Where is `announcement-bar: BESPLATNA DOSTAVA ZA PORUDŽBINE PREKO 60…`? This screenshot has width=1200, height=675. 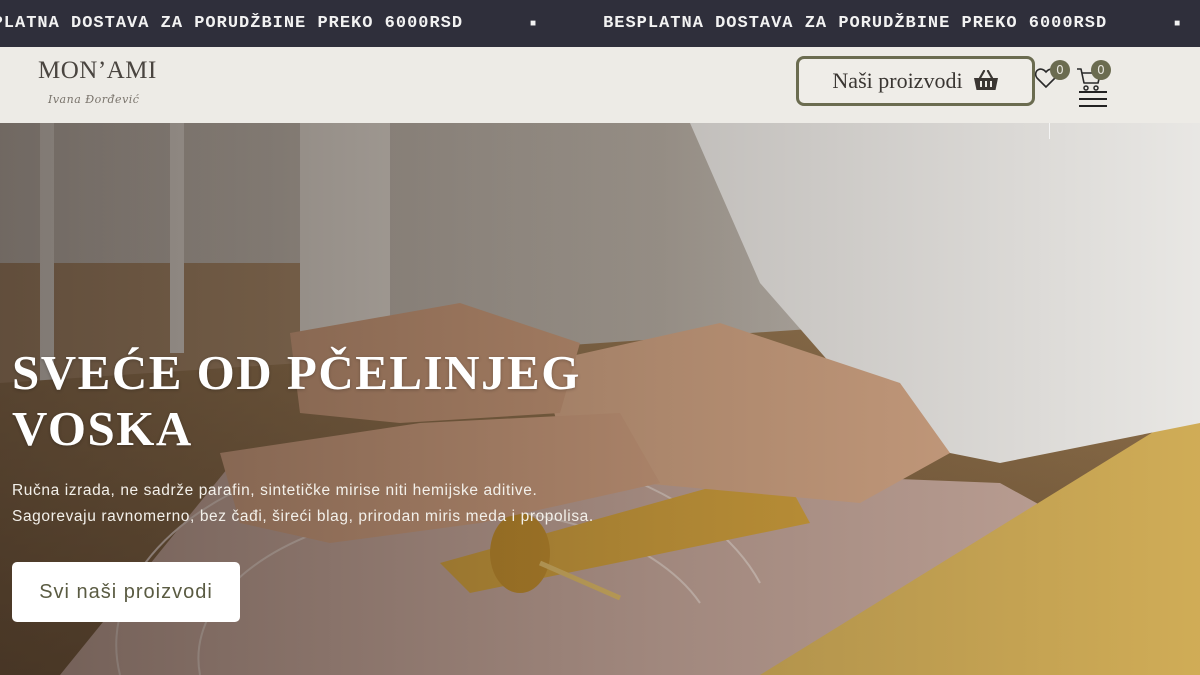 announcement-bar: BESPLATNA DOSTAVA ZA PORUDŽBINE PREKO 60… is located at coordinates (600, 23).